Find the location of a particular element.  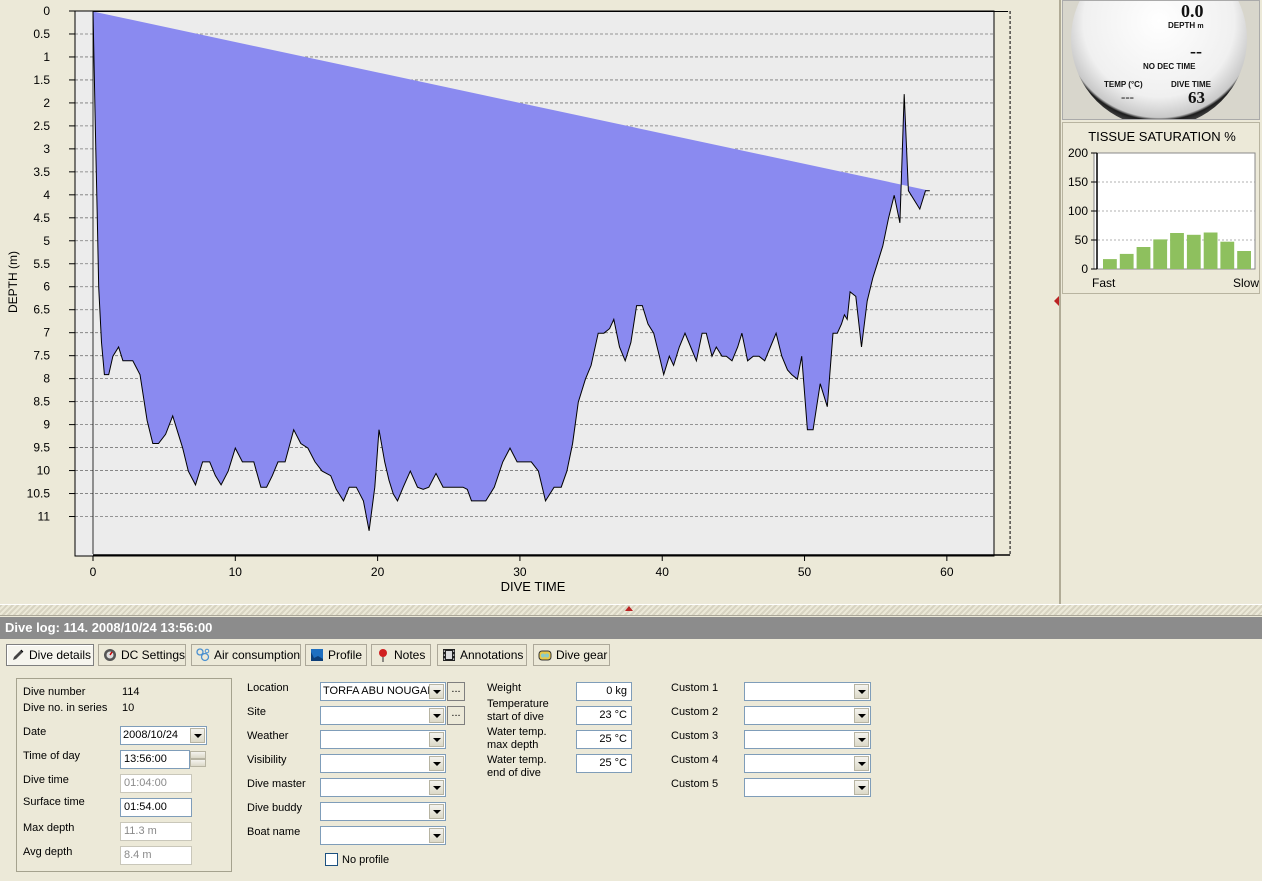

custom2-select is located at coordinates (807, 715).